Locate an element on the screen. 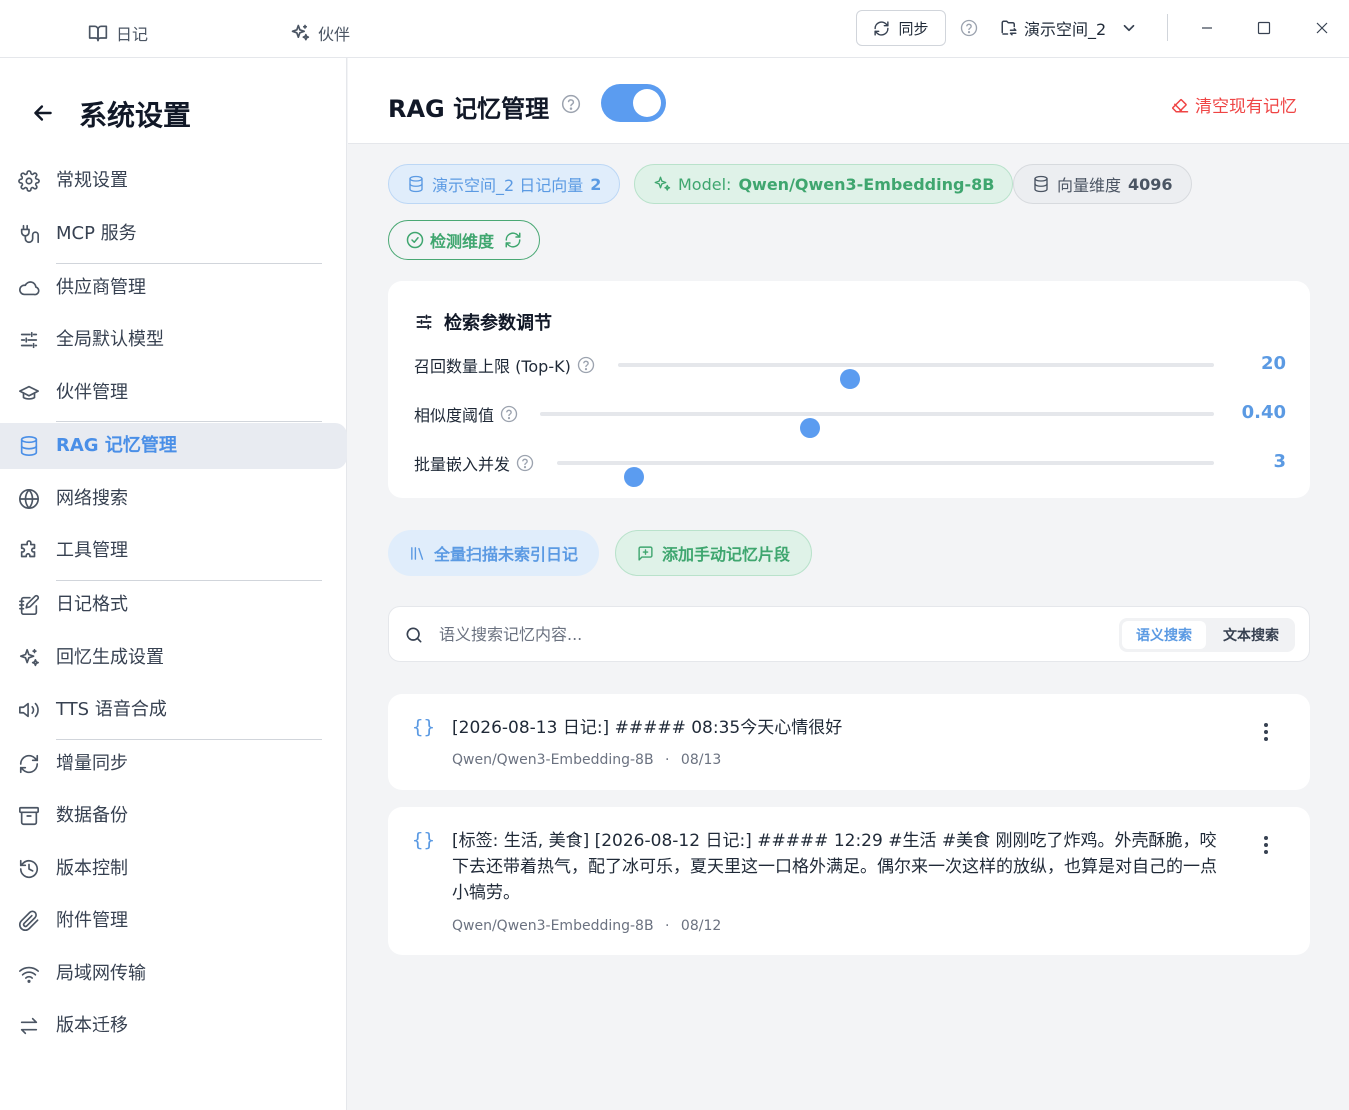 Image resolution: width=1349 pixels, height=1110 pixels. sidebar-item-attachments: 附件管理 is located at coordinates (173, 921).